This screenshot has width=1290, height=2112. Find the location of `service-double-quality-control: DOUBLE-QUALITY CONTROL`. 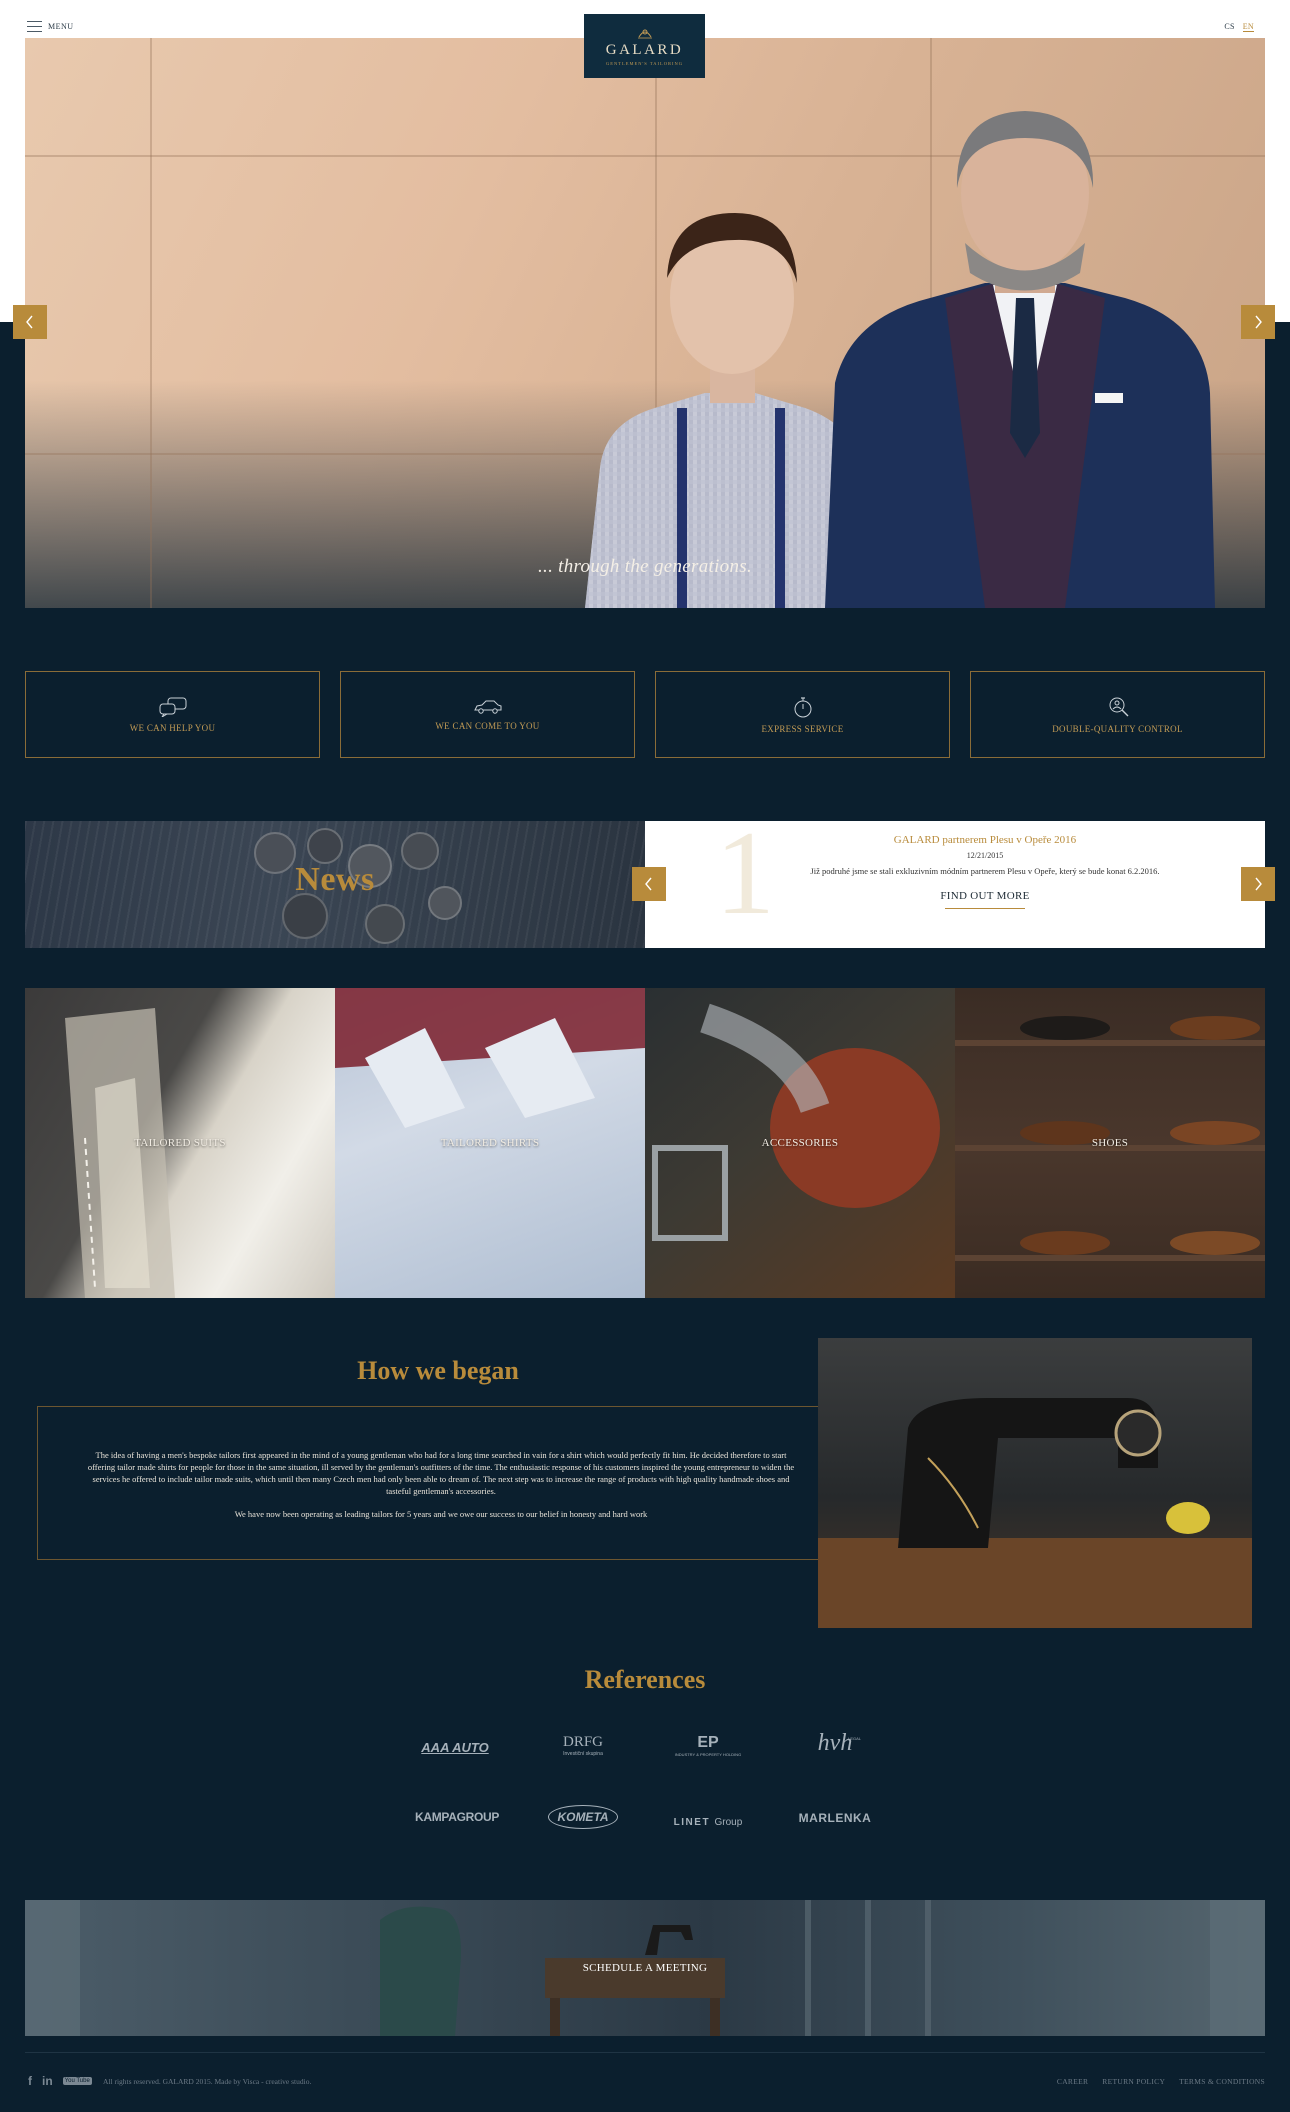

service-double-quality-control: DOUBLE-QUALITY CONTROL is located at coordinates (1117, 714).